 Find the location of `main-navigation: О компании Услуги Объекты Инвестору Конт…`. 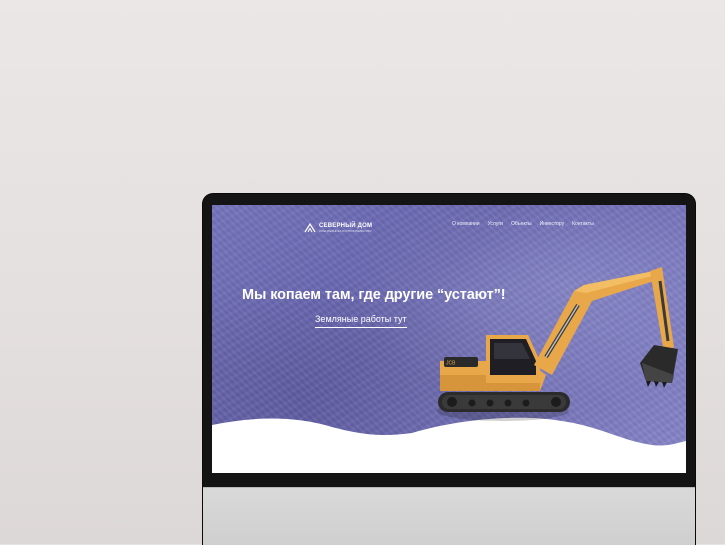

main-navigation: О компании Услуги Объекты Инвестору Конт… is located at coordinates (523, 224).